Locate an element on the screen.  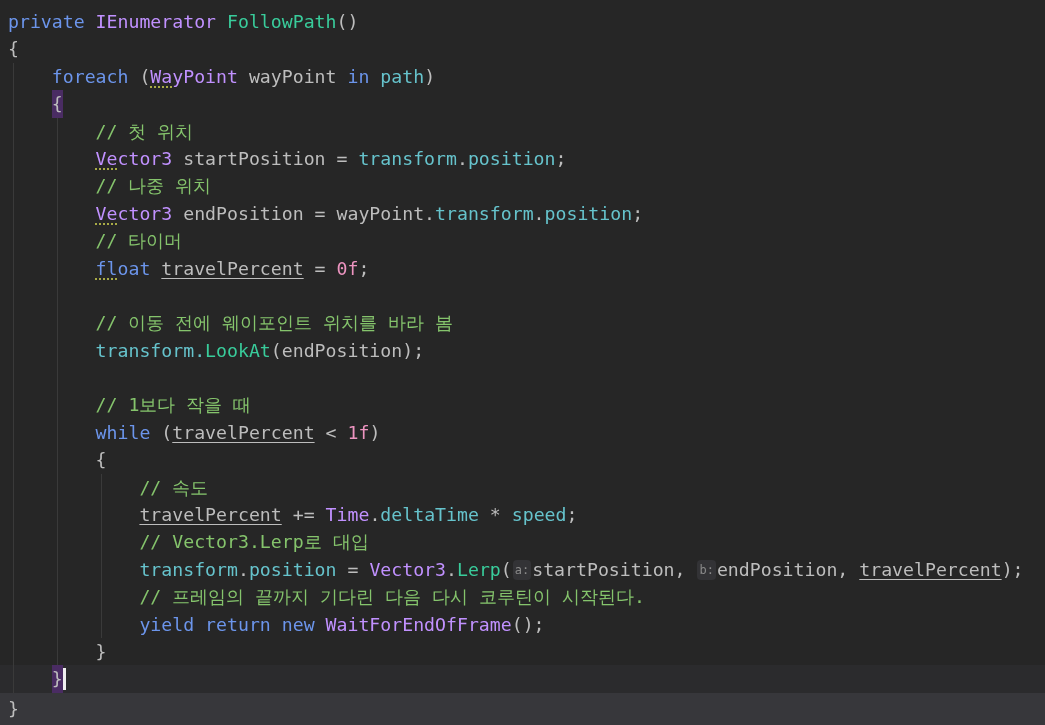
code-line: while (travelPercent < 1f) is located at coordinates (522, 432).